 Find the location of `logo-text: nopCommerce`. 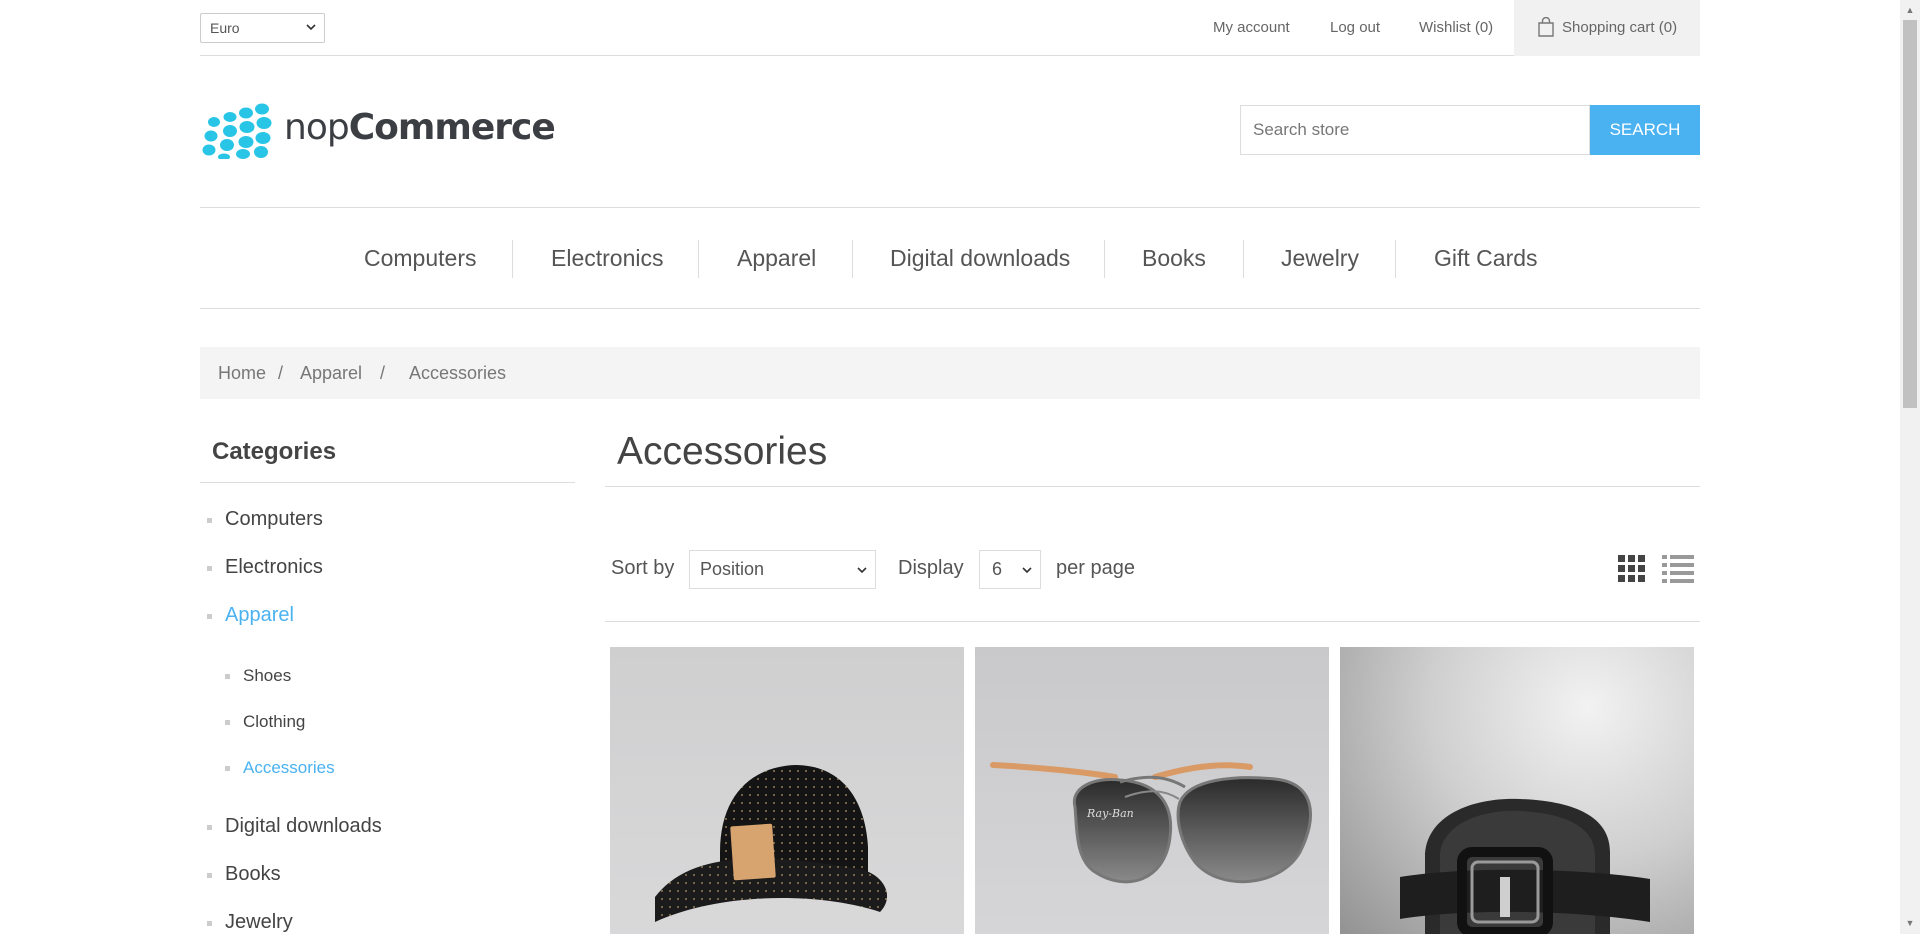

logo-text: nopCommerce is located at coordinates (420, 127).